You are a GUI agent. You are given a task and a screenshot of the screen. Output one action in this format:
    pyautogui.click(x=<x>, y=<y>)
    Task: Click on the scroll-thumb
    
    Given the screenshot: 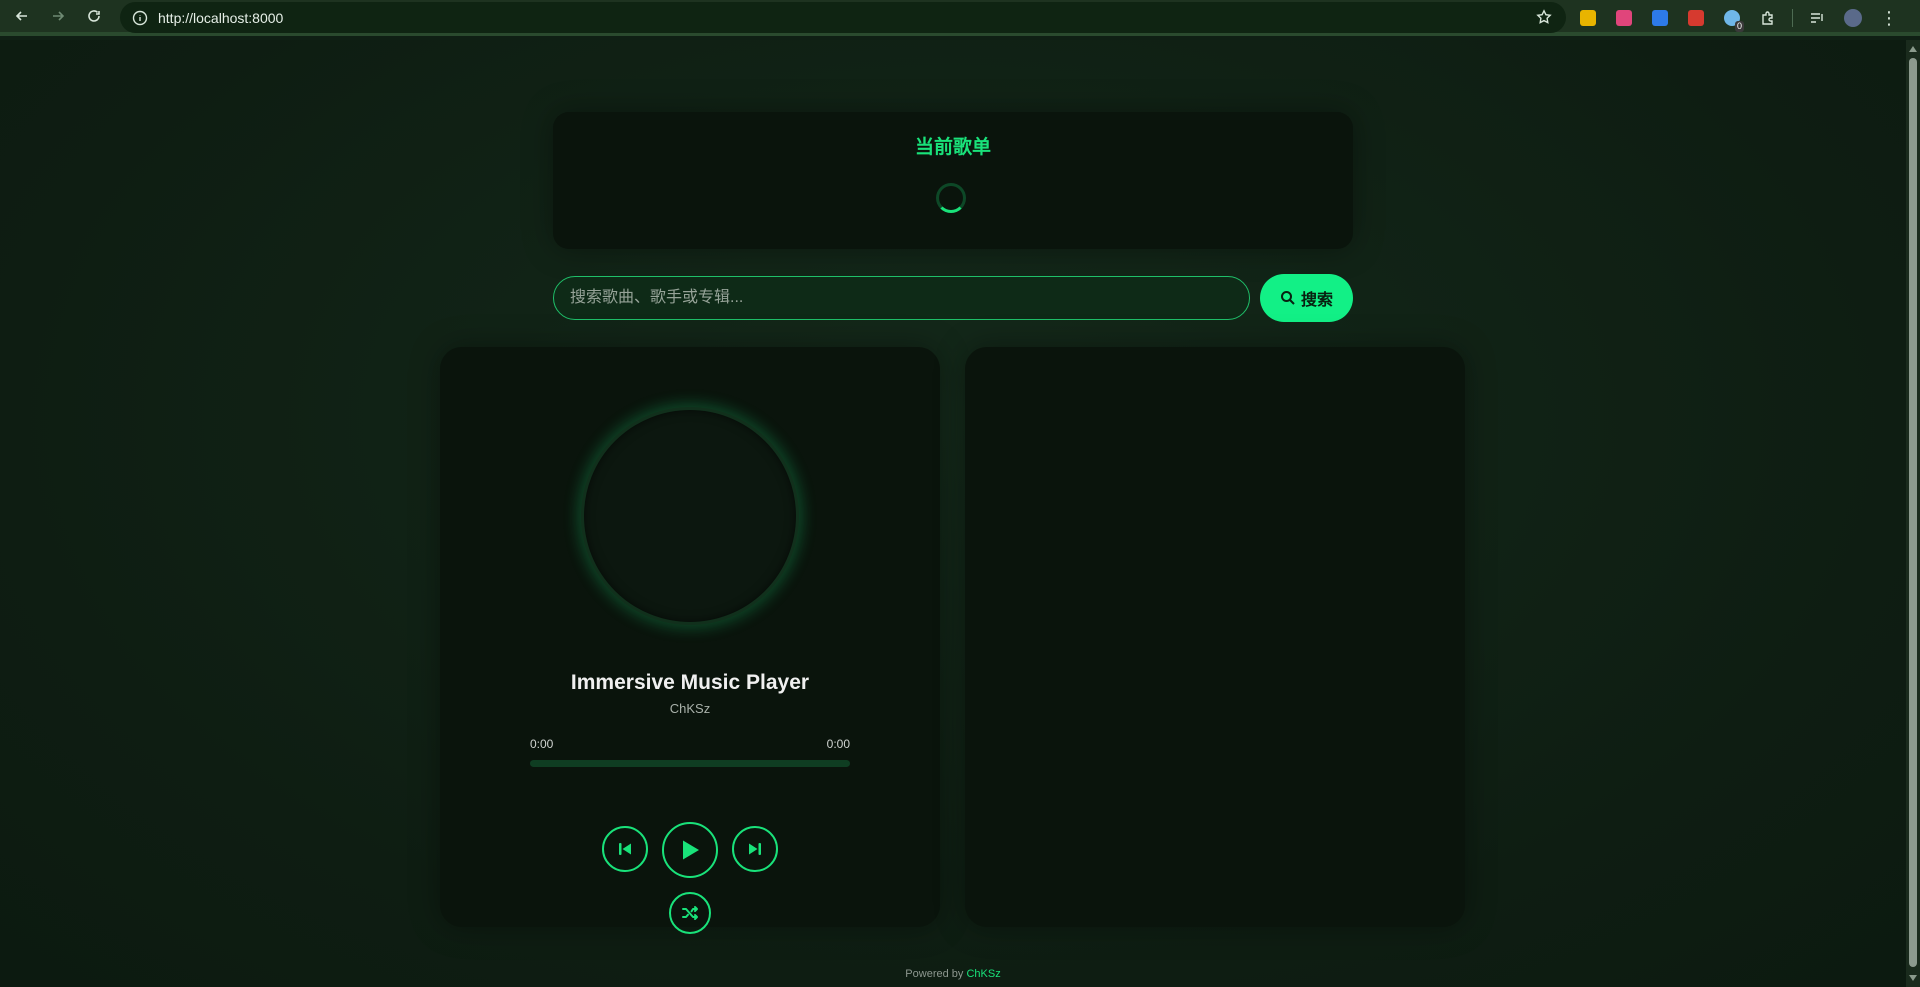 What is the action you would take?
    pyautogui.click(x=1913, y=512)
    